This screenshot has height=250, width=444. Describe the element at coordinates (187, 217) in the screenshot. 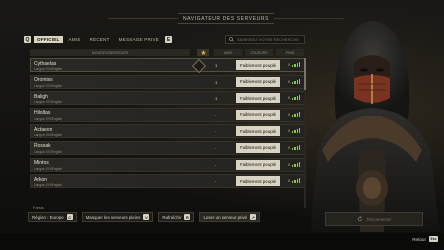

I see `refresh-key: R` at that location.